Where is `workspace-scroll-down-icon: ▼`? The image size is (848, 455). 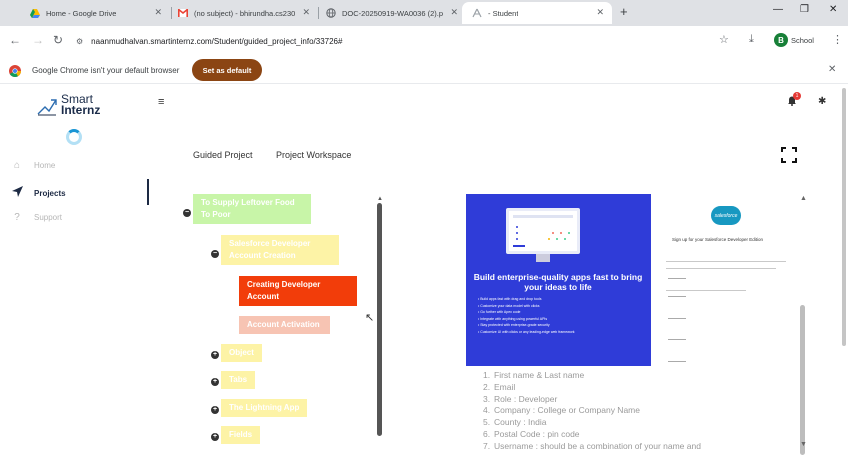 workspace-scroll-down-icon: ▼ is located at coordinates (803, 444).